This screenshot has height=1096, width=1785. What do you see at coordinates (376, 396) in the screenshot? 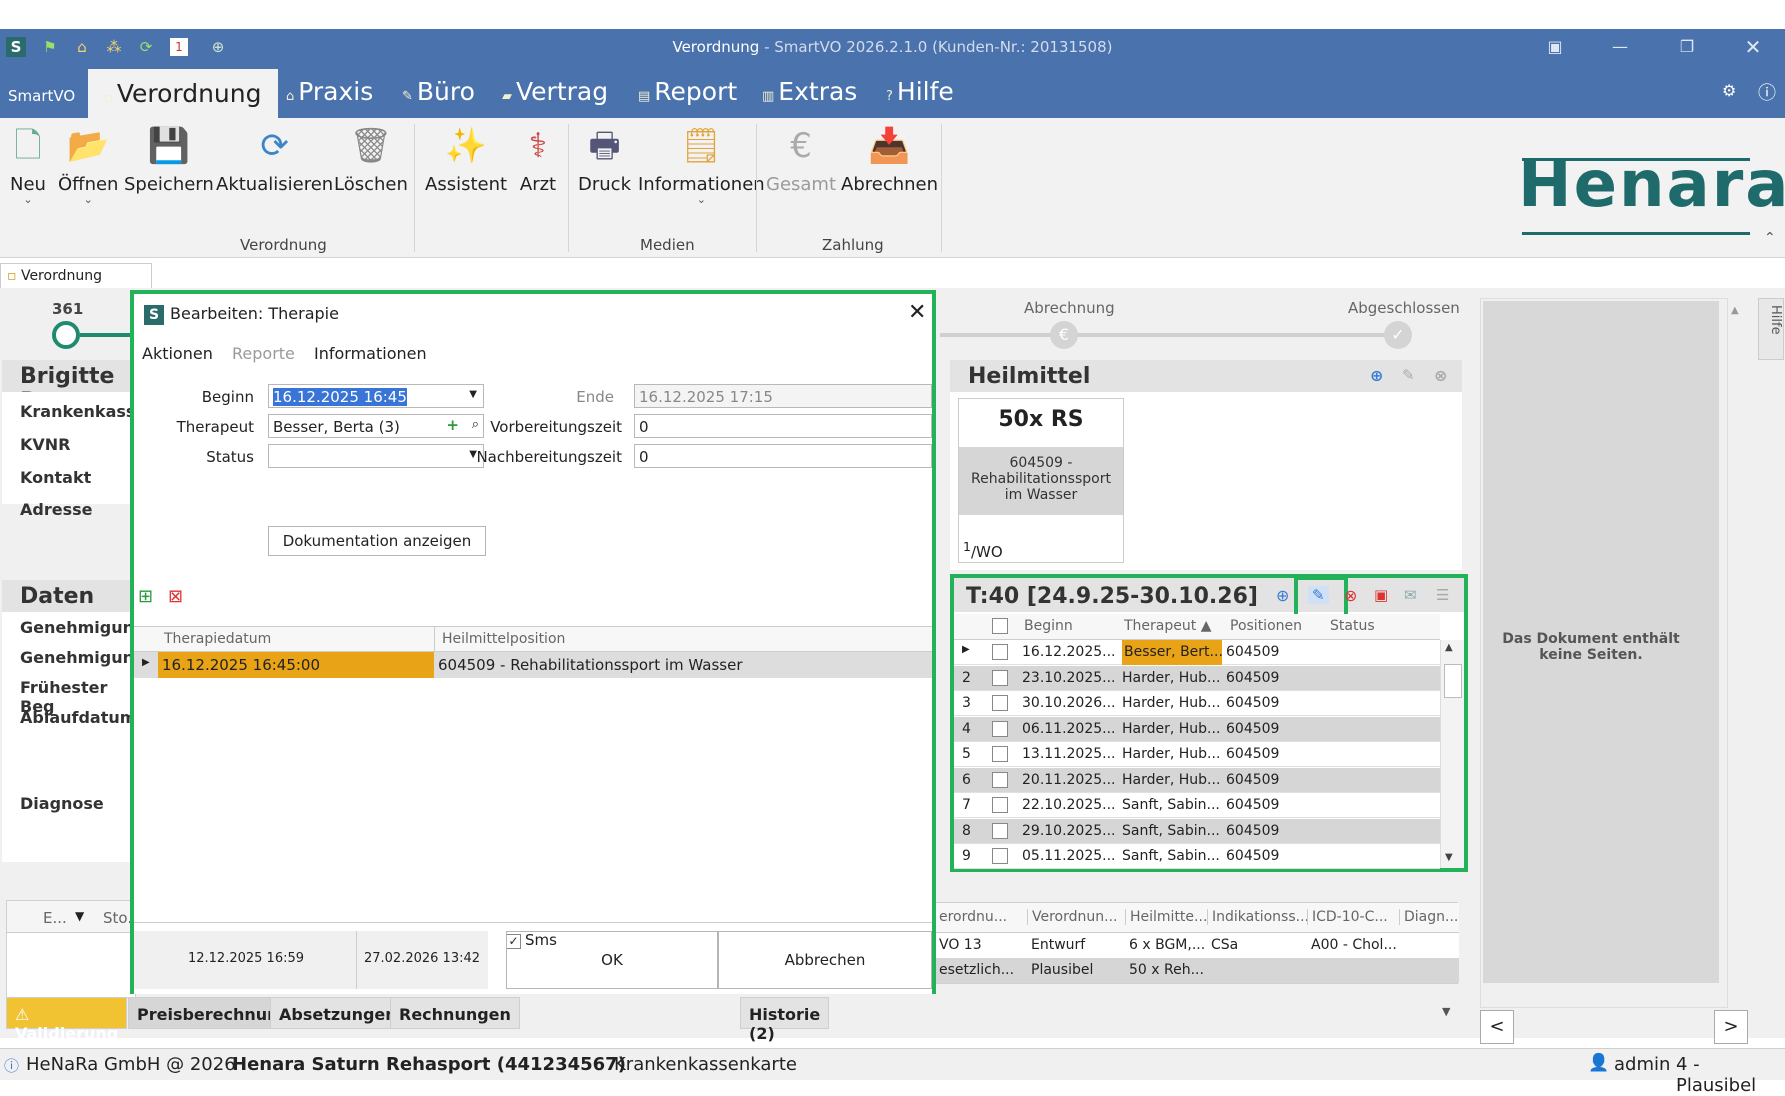
I see `beginn-input: 16.12.2025 16:45 ▼` at bounding box center [376, 396].